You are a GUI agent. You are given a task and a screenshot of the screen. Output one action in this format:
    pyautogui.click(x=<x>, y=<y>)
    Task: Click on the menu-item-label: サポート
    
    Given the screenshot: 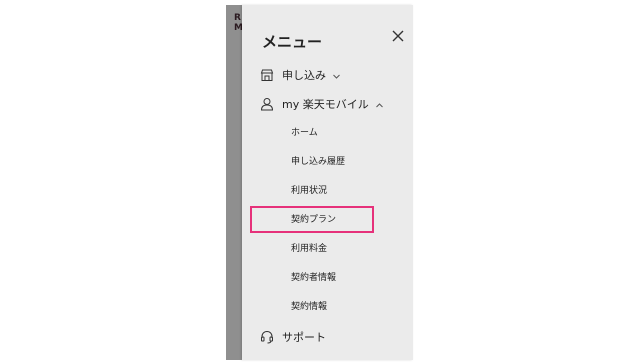 What is the action you would take?
    pyautogui.click(x=304, y=337)
    